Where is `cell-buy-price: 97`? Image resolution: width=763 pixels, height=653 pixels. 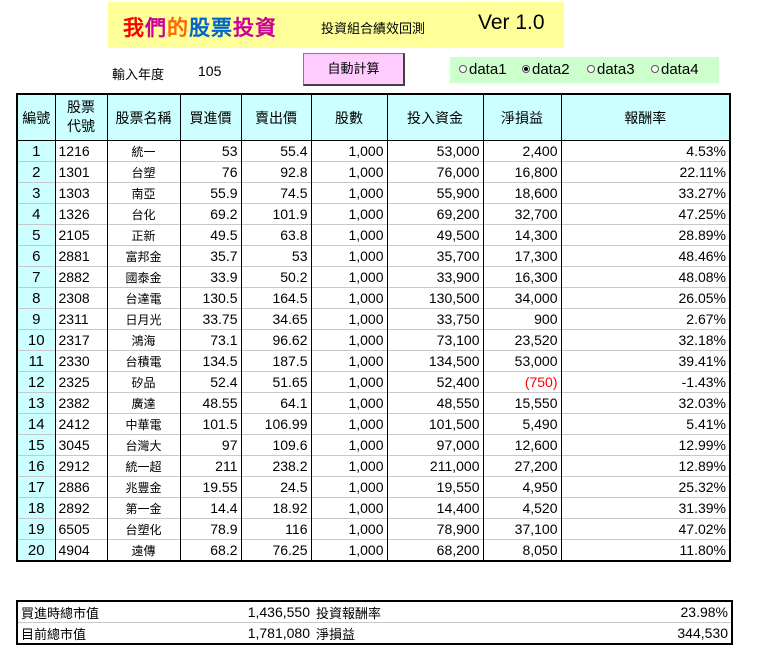 cell-buy-price: 97 is located at coordinates (210, 445).